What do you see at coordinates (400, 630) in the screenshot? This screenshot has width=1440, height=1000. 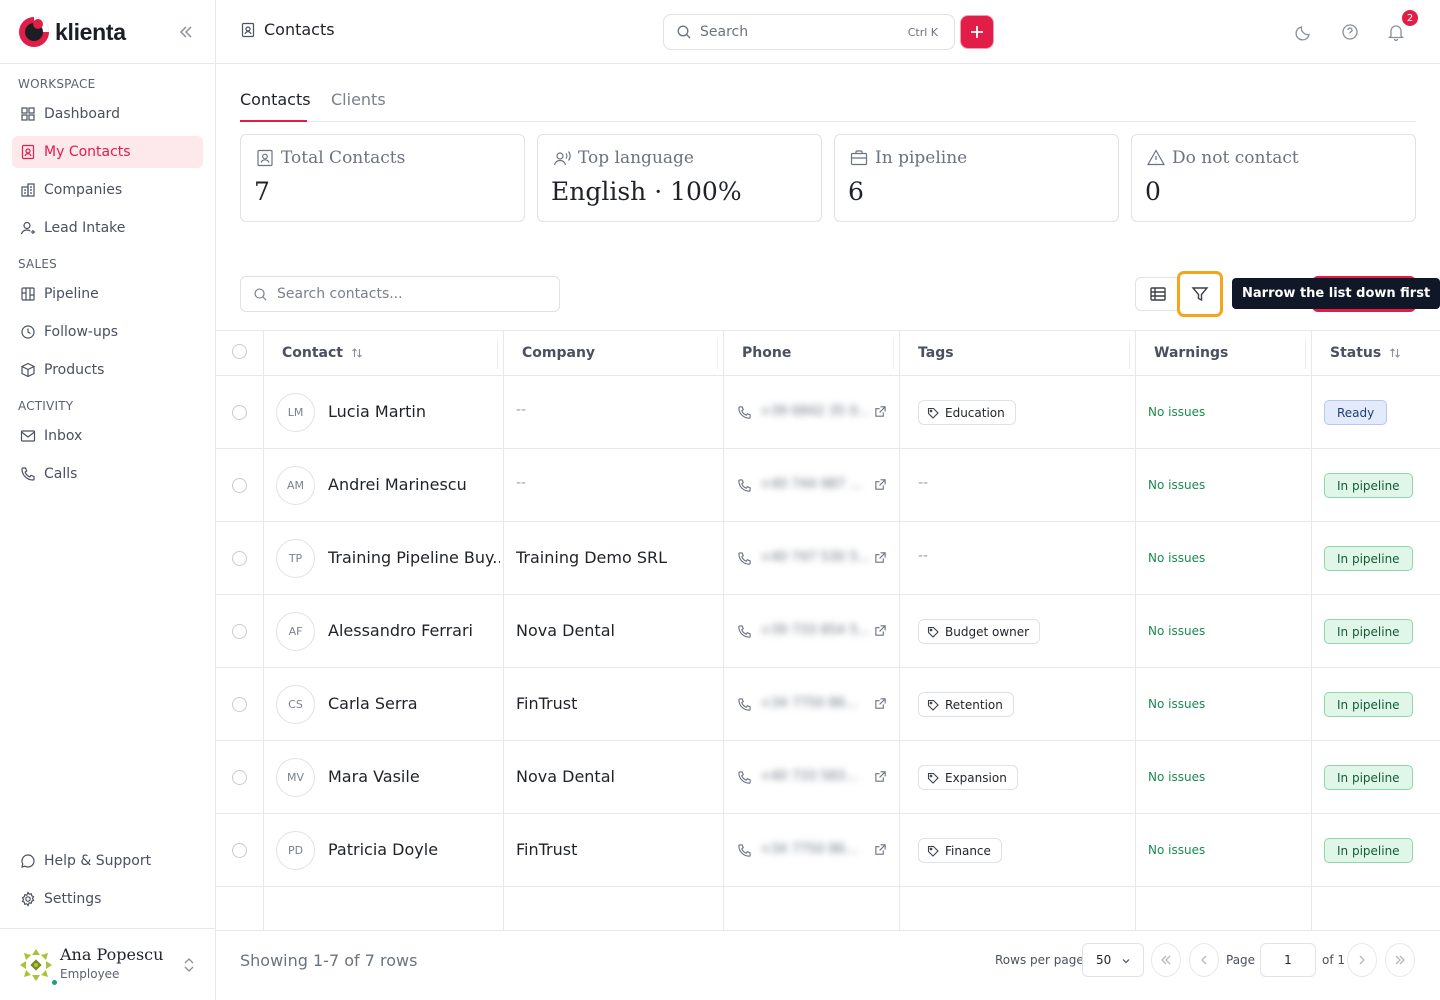 I see `contact-name: Alessandro Ferrari` at bounding box center [400, 630].